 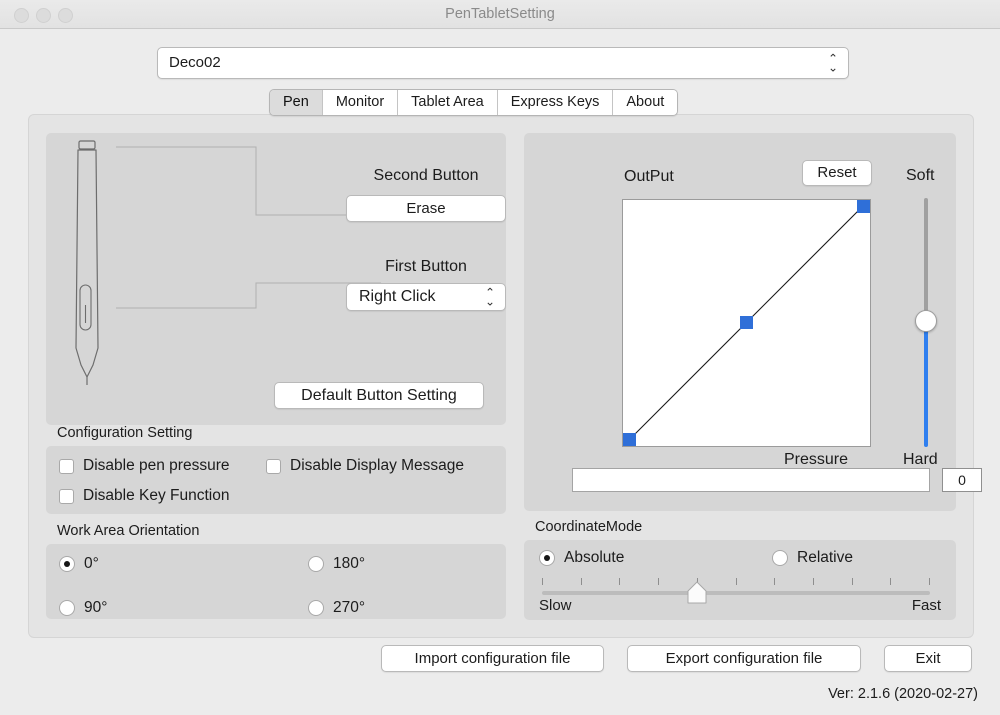 I want to click on softness-slider-track-lower, so click(x=926, y=388).